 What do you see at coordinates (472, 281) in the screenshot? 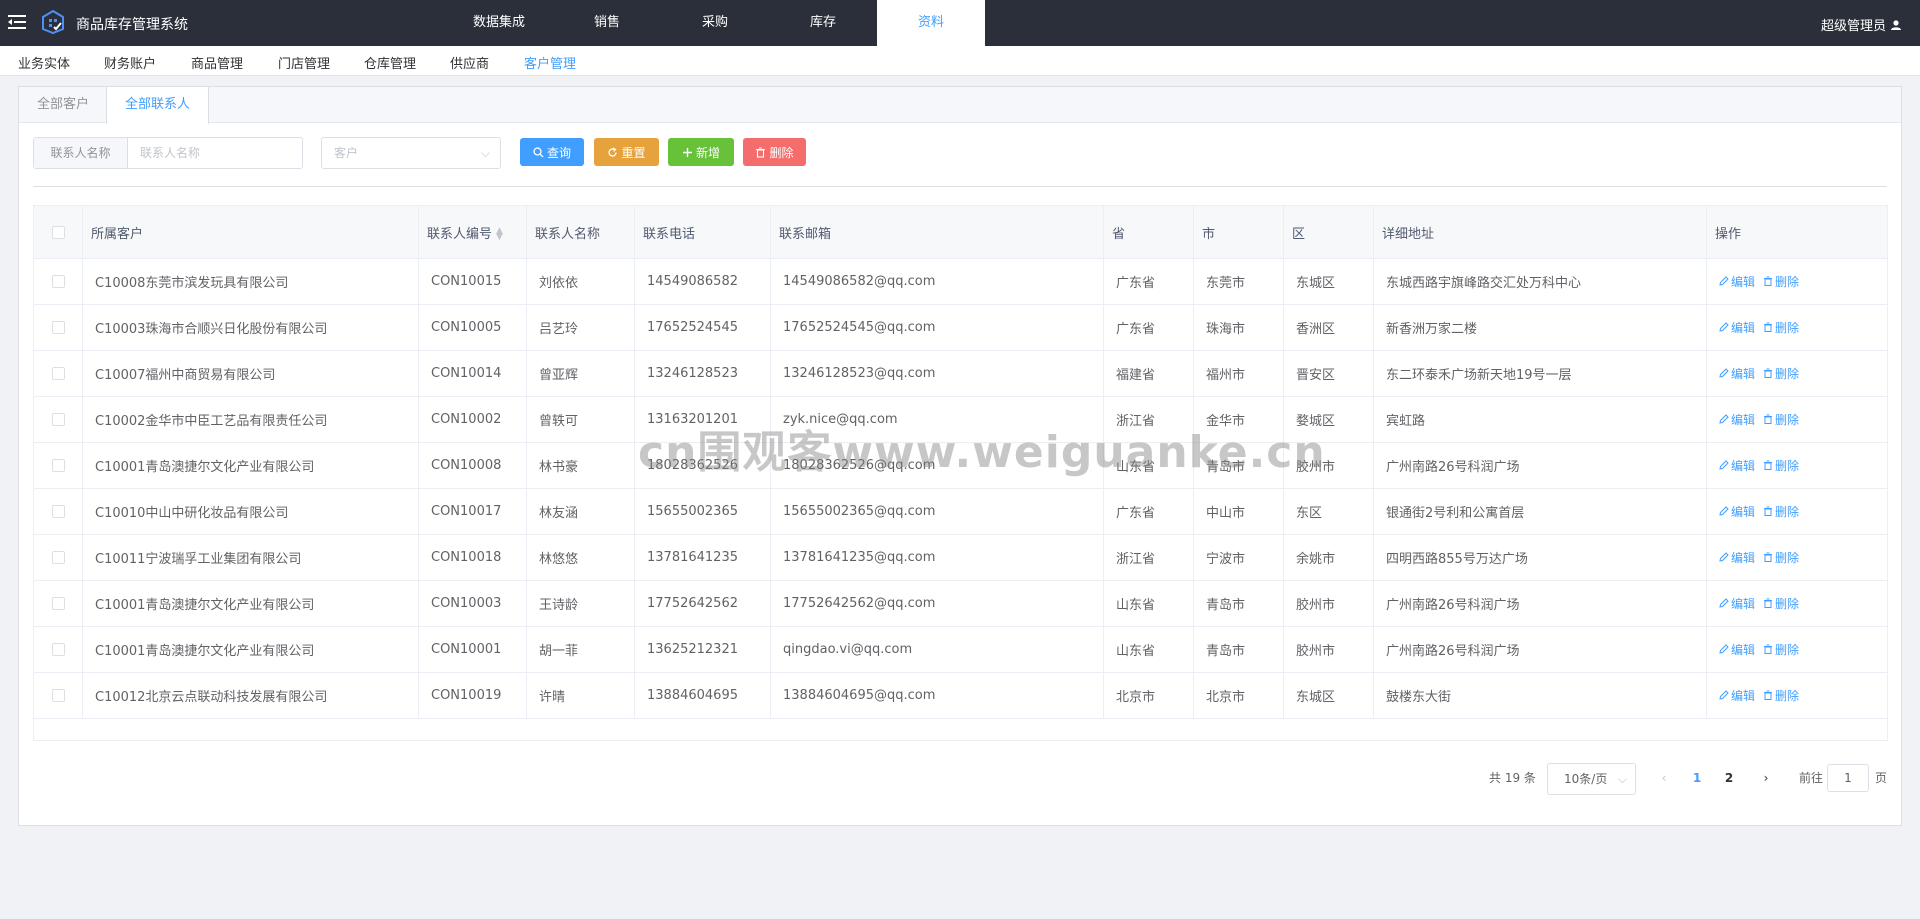
I see `cell-contact-id: CON10015` at bounding box center [472, 281].